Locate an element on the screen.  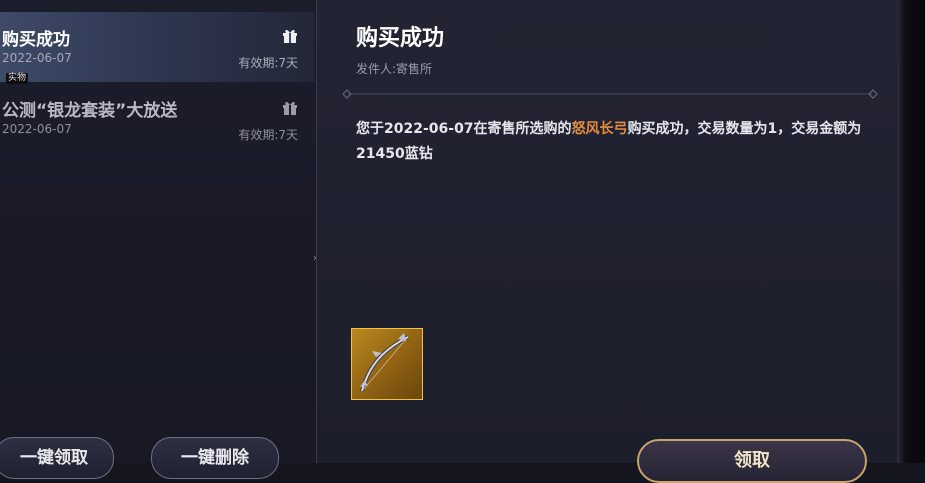
delete-all-button: 一键删除 is located at coordinates (215, 458).